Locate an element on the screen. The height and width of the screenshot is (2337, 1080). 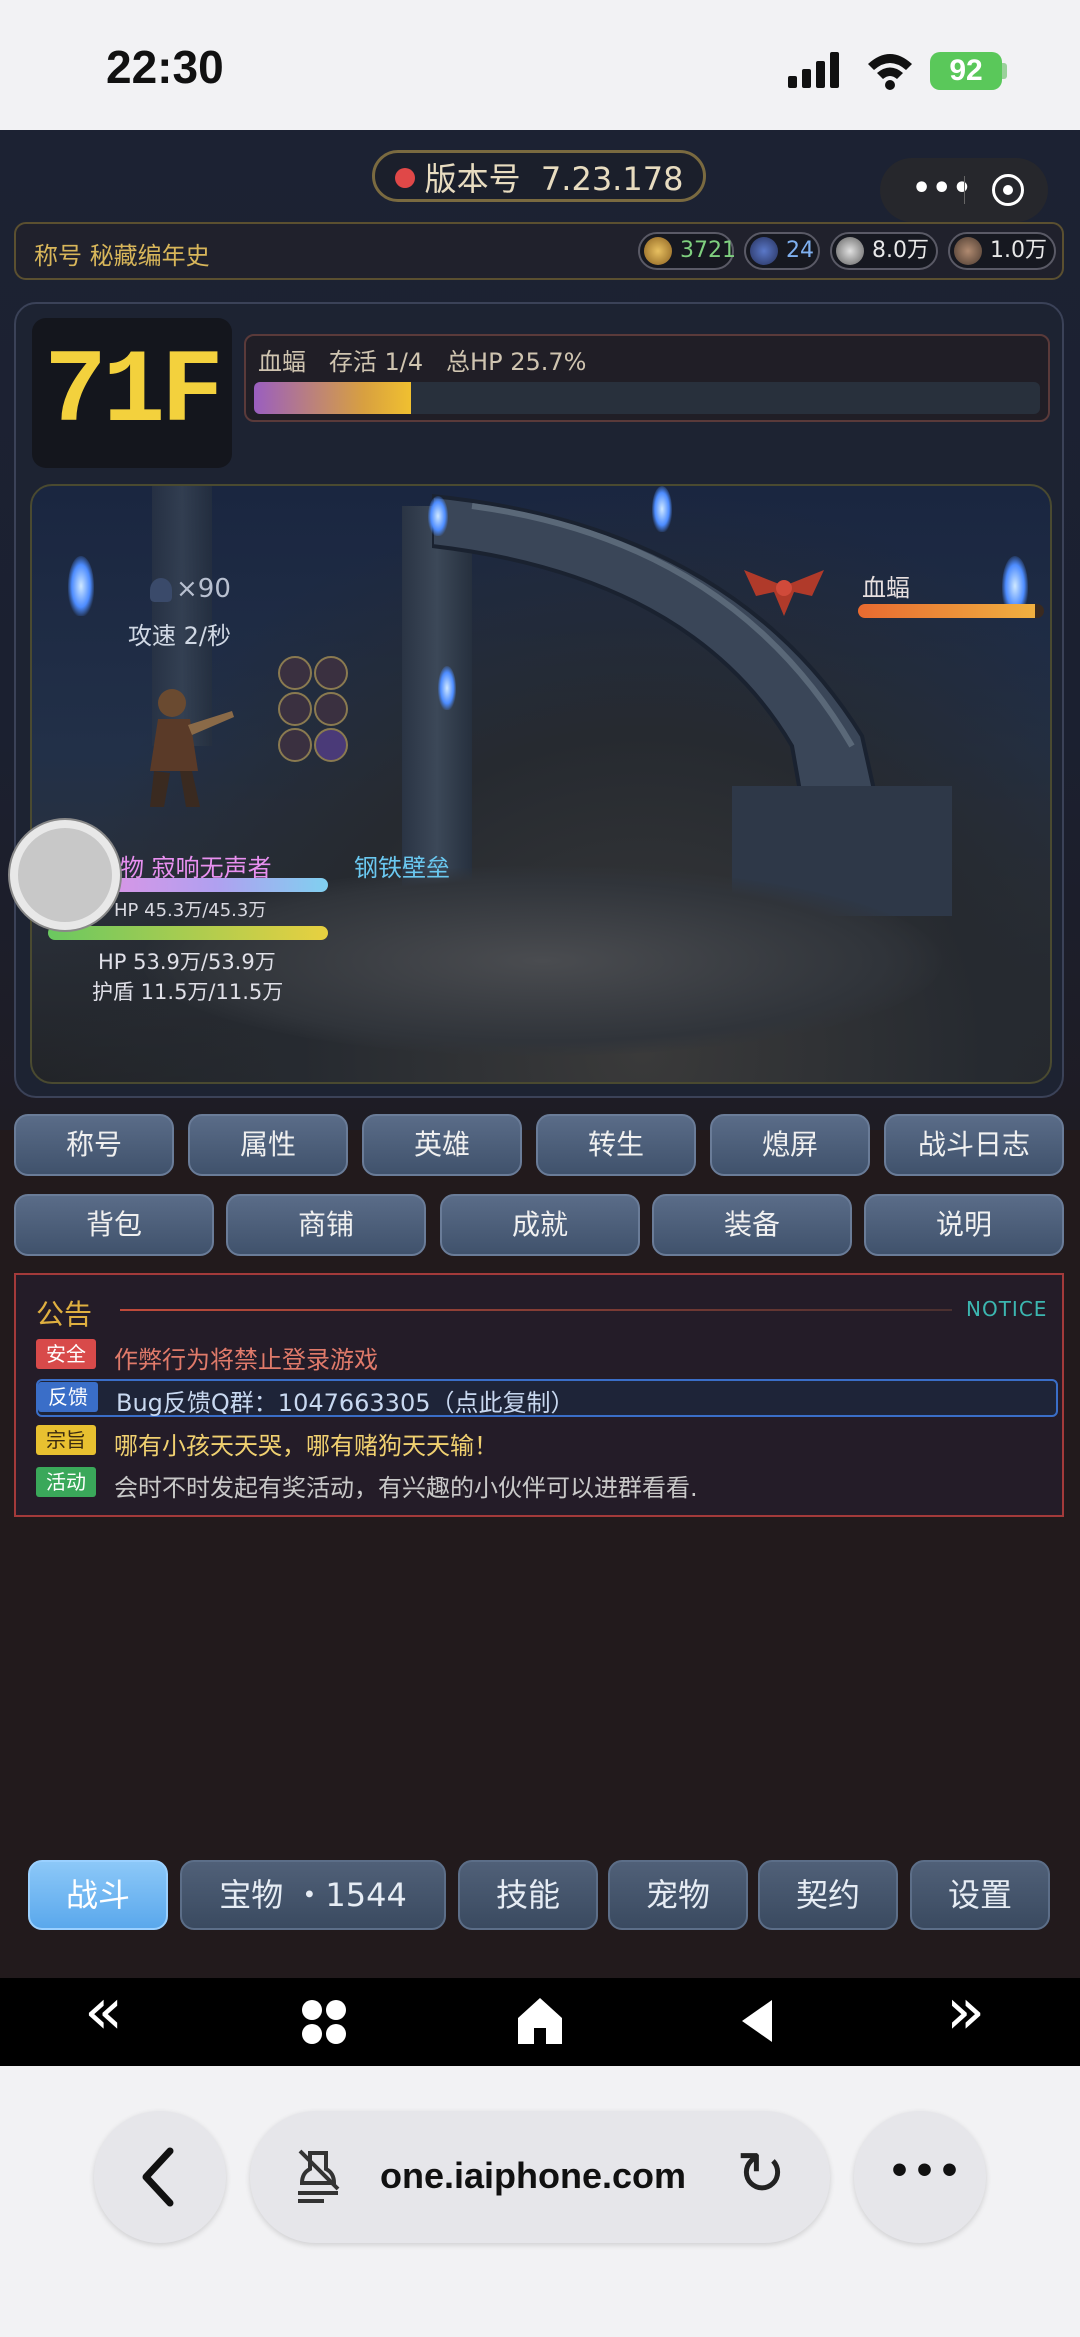
assistive-touch-ball is located at coordinates (65, 875).